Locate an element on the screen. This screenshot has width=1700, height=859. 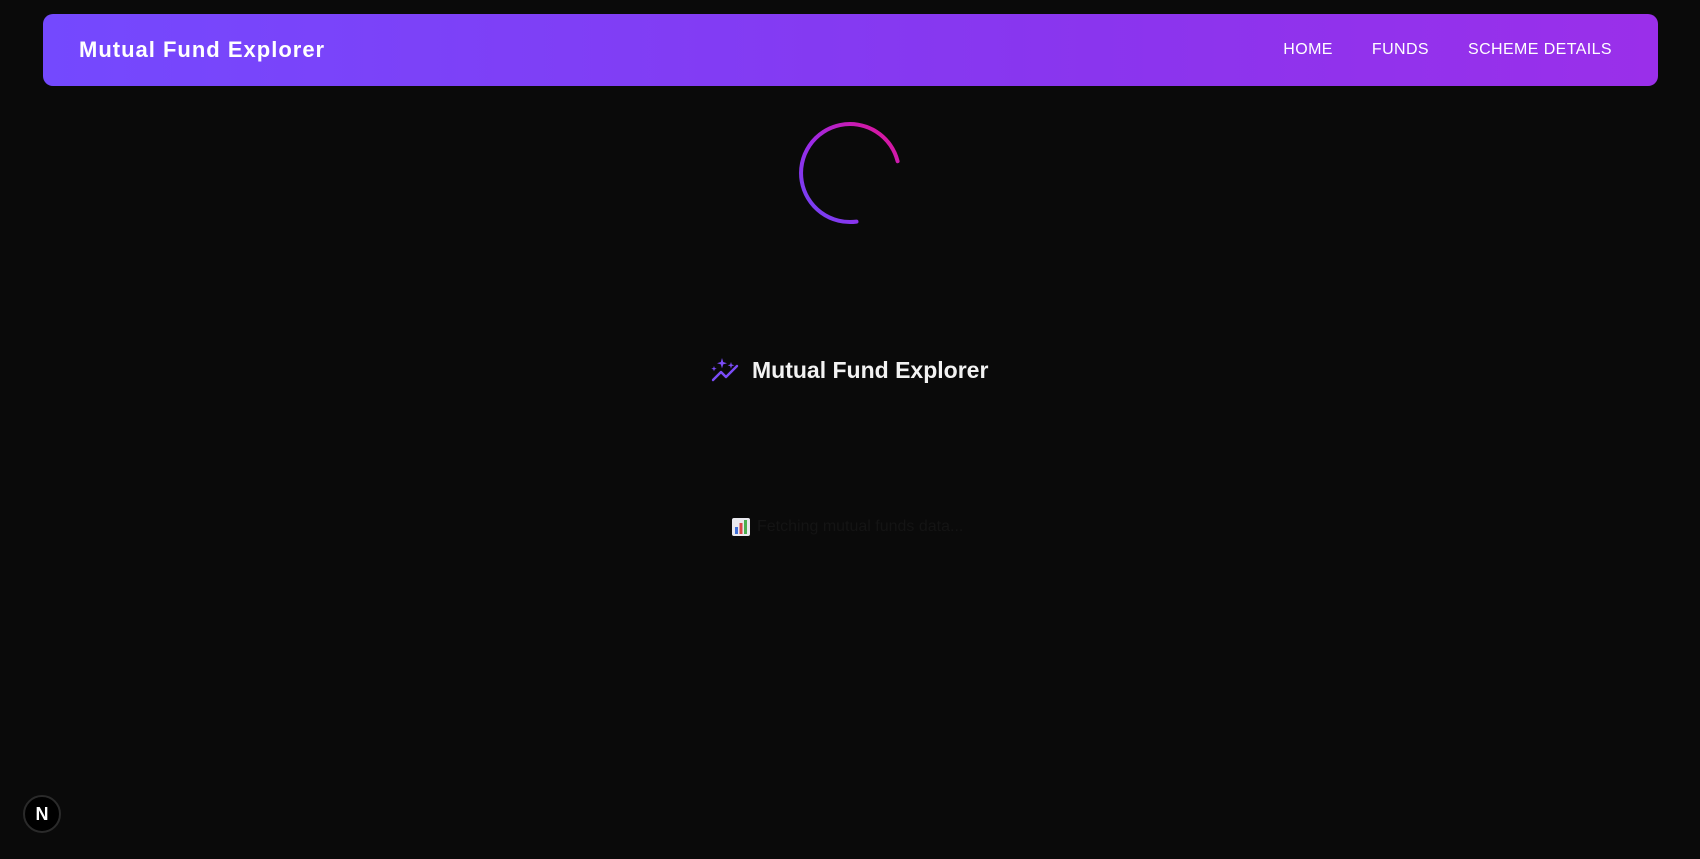
nav-links: HOME FUNDS SCHEME DETAILS is located at coordinates (1447, 50).